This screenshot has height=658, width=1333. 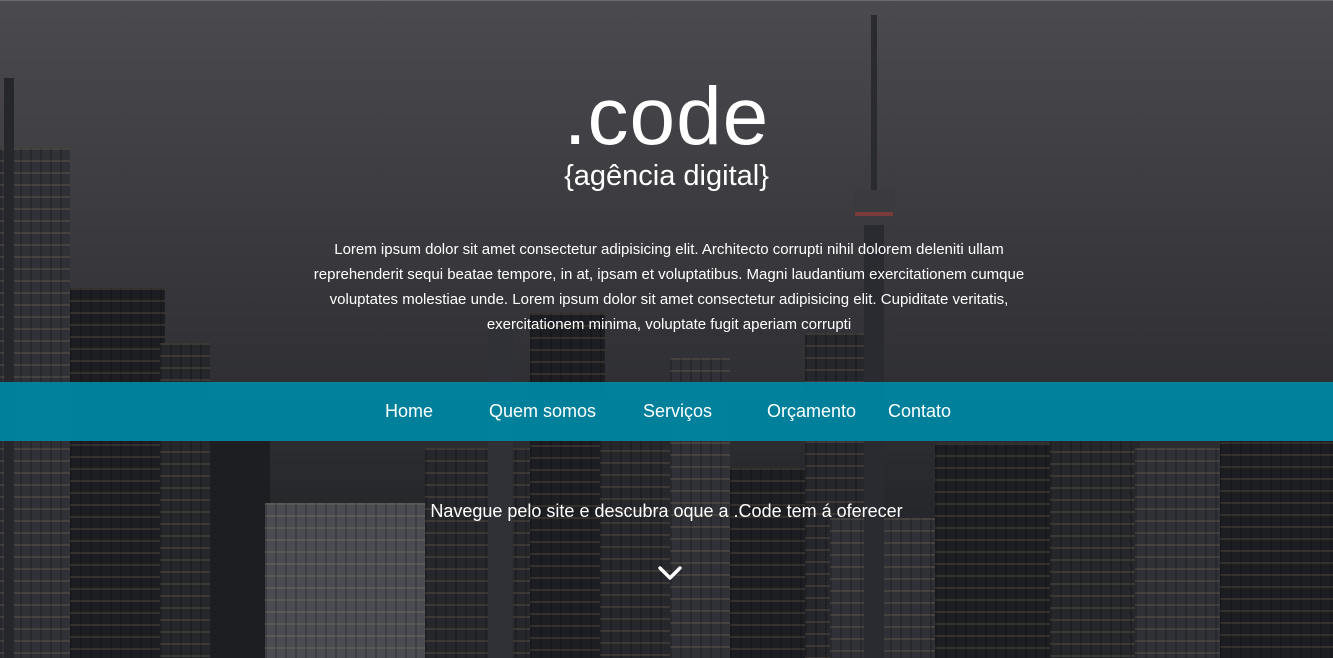 What do you see at coordinates (666, 116) in the screenshot?
I see `brand-logo: .code` at bounding box center [666, 116].